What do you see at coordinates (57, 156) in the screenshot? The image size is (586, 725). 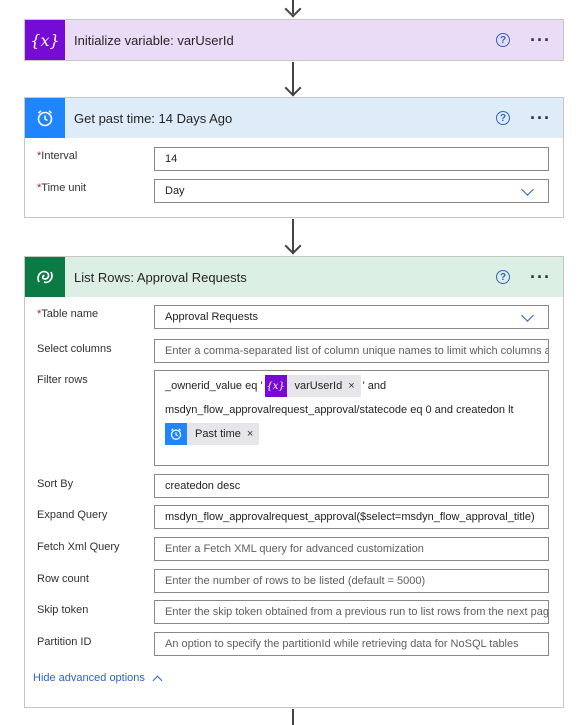 I see `interval-label: *Interval` at bounding box center [57, 156].